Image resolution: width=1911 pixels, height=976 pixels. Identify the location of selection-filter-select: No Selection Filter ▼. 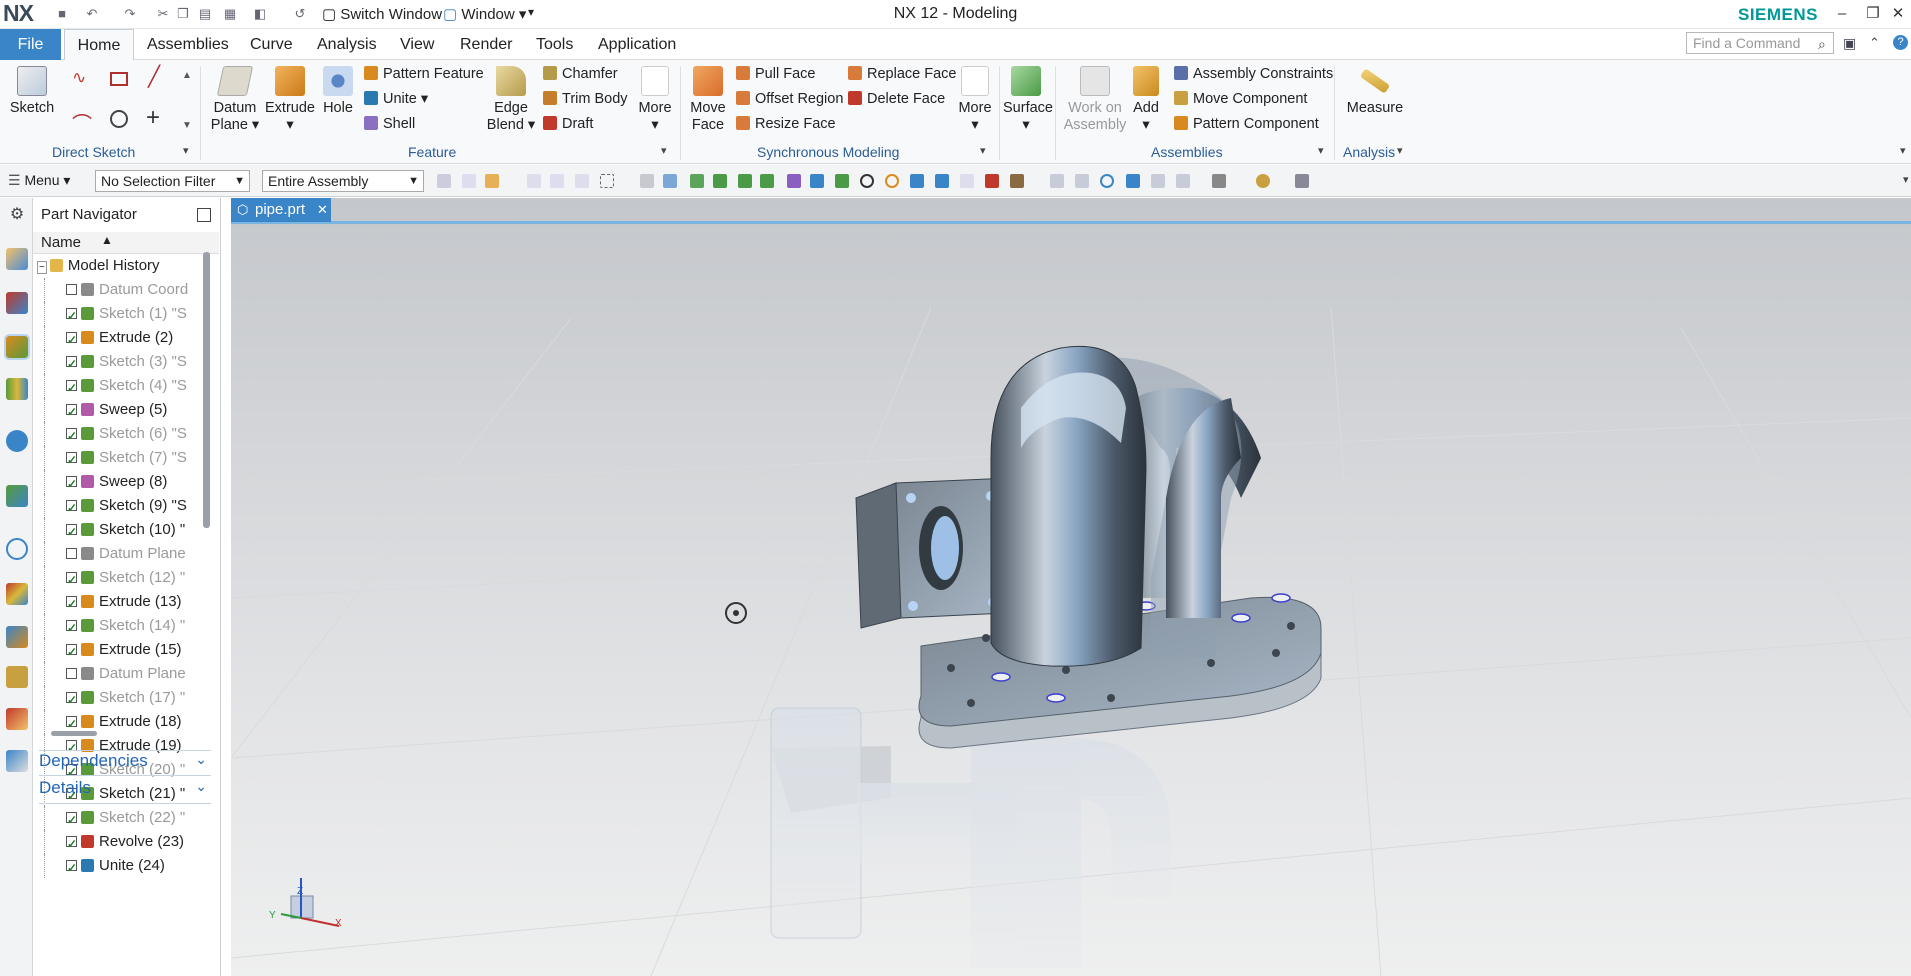
(172, 181).